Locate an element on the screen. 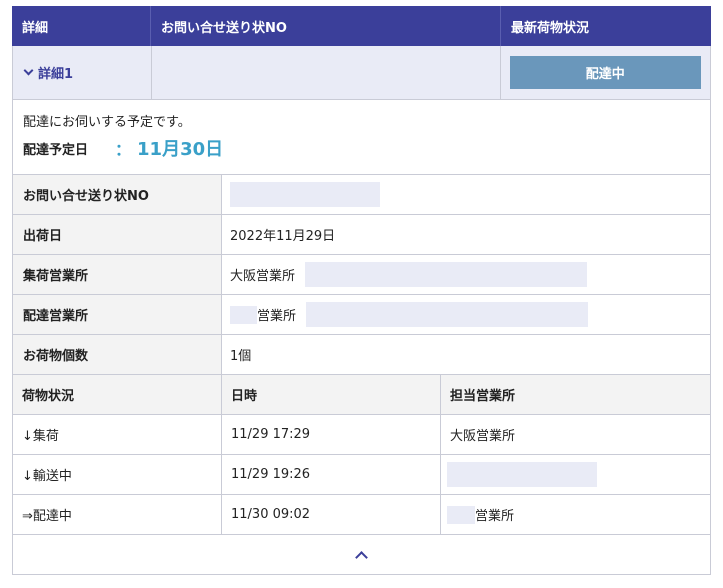 The height and width of the screenshot is (588, 723). history-datetime: 11/29 17:29 is located at coordinates (331, 434).